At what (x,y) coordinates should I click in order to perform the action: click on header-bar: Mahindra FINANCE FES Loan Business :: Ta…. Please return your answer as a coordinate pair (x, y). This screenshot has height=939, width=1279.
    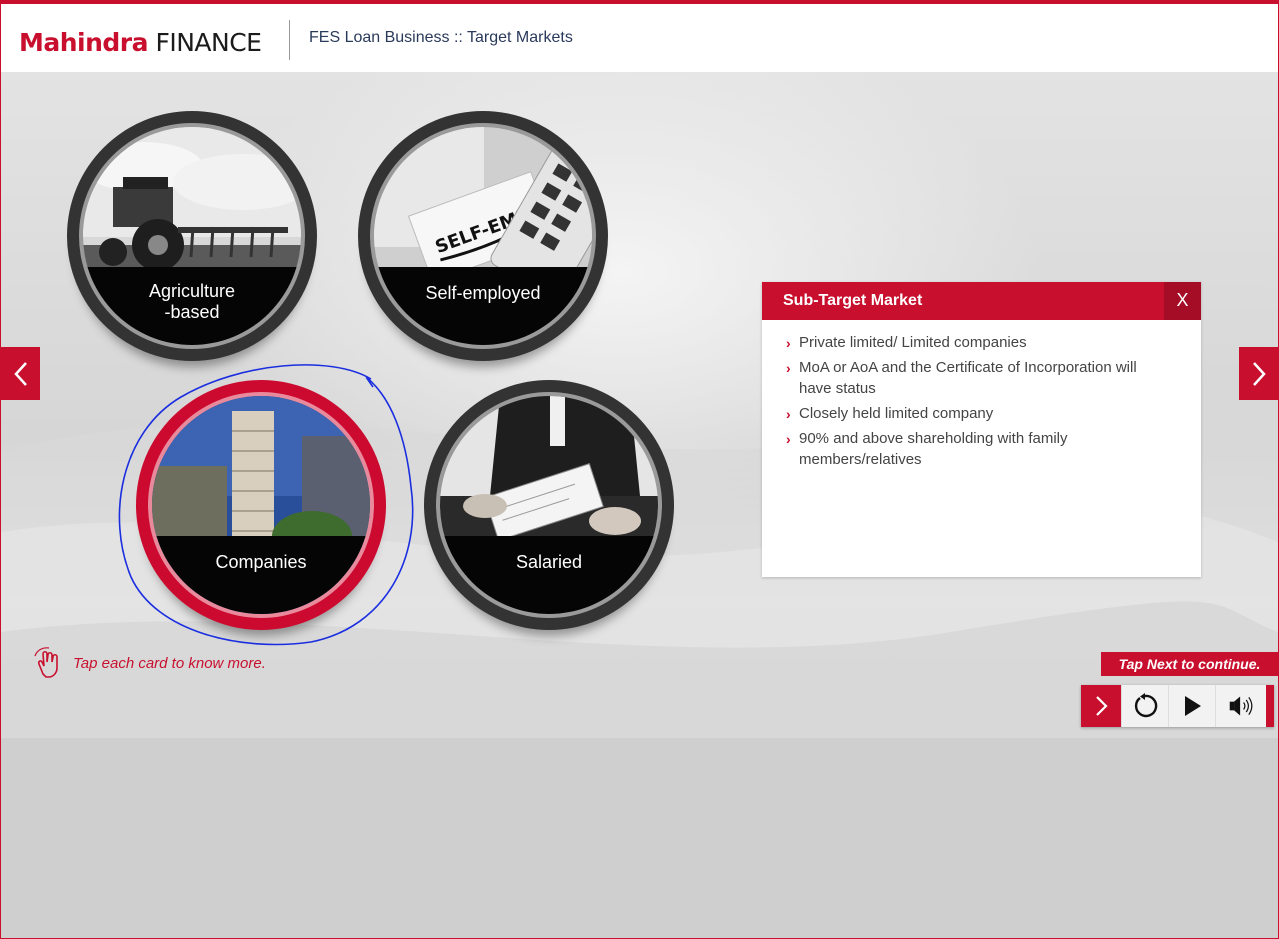
    Looking at the image, I should click on (639, 36).